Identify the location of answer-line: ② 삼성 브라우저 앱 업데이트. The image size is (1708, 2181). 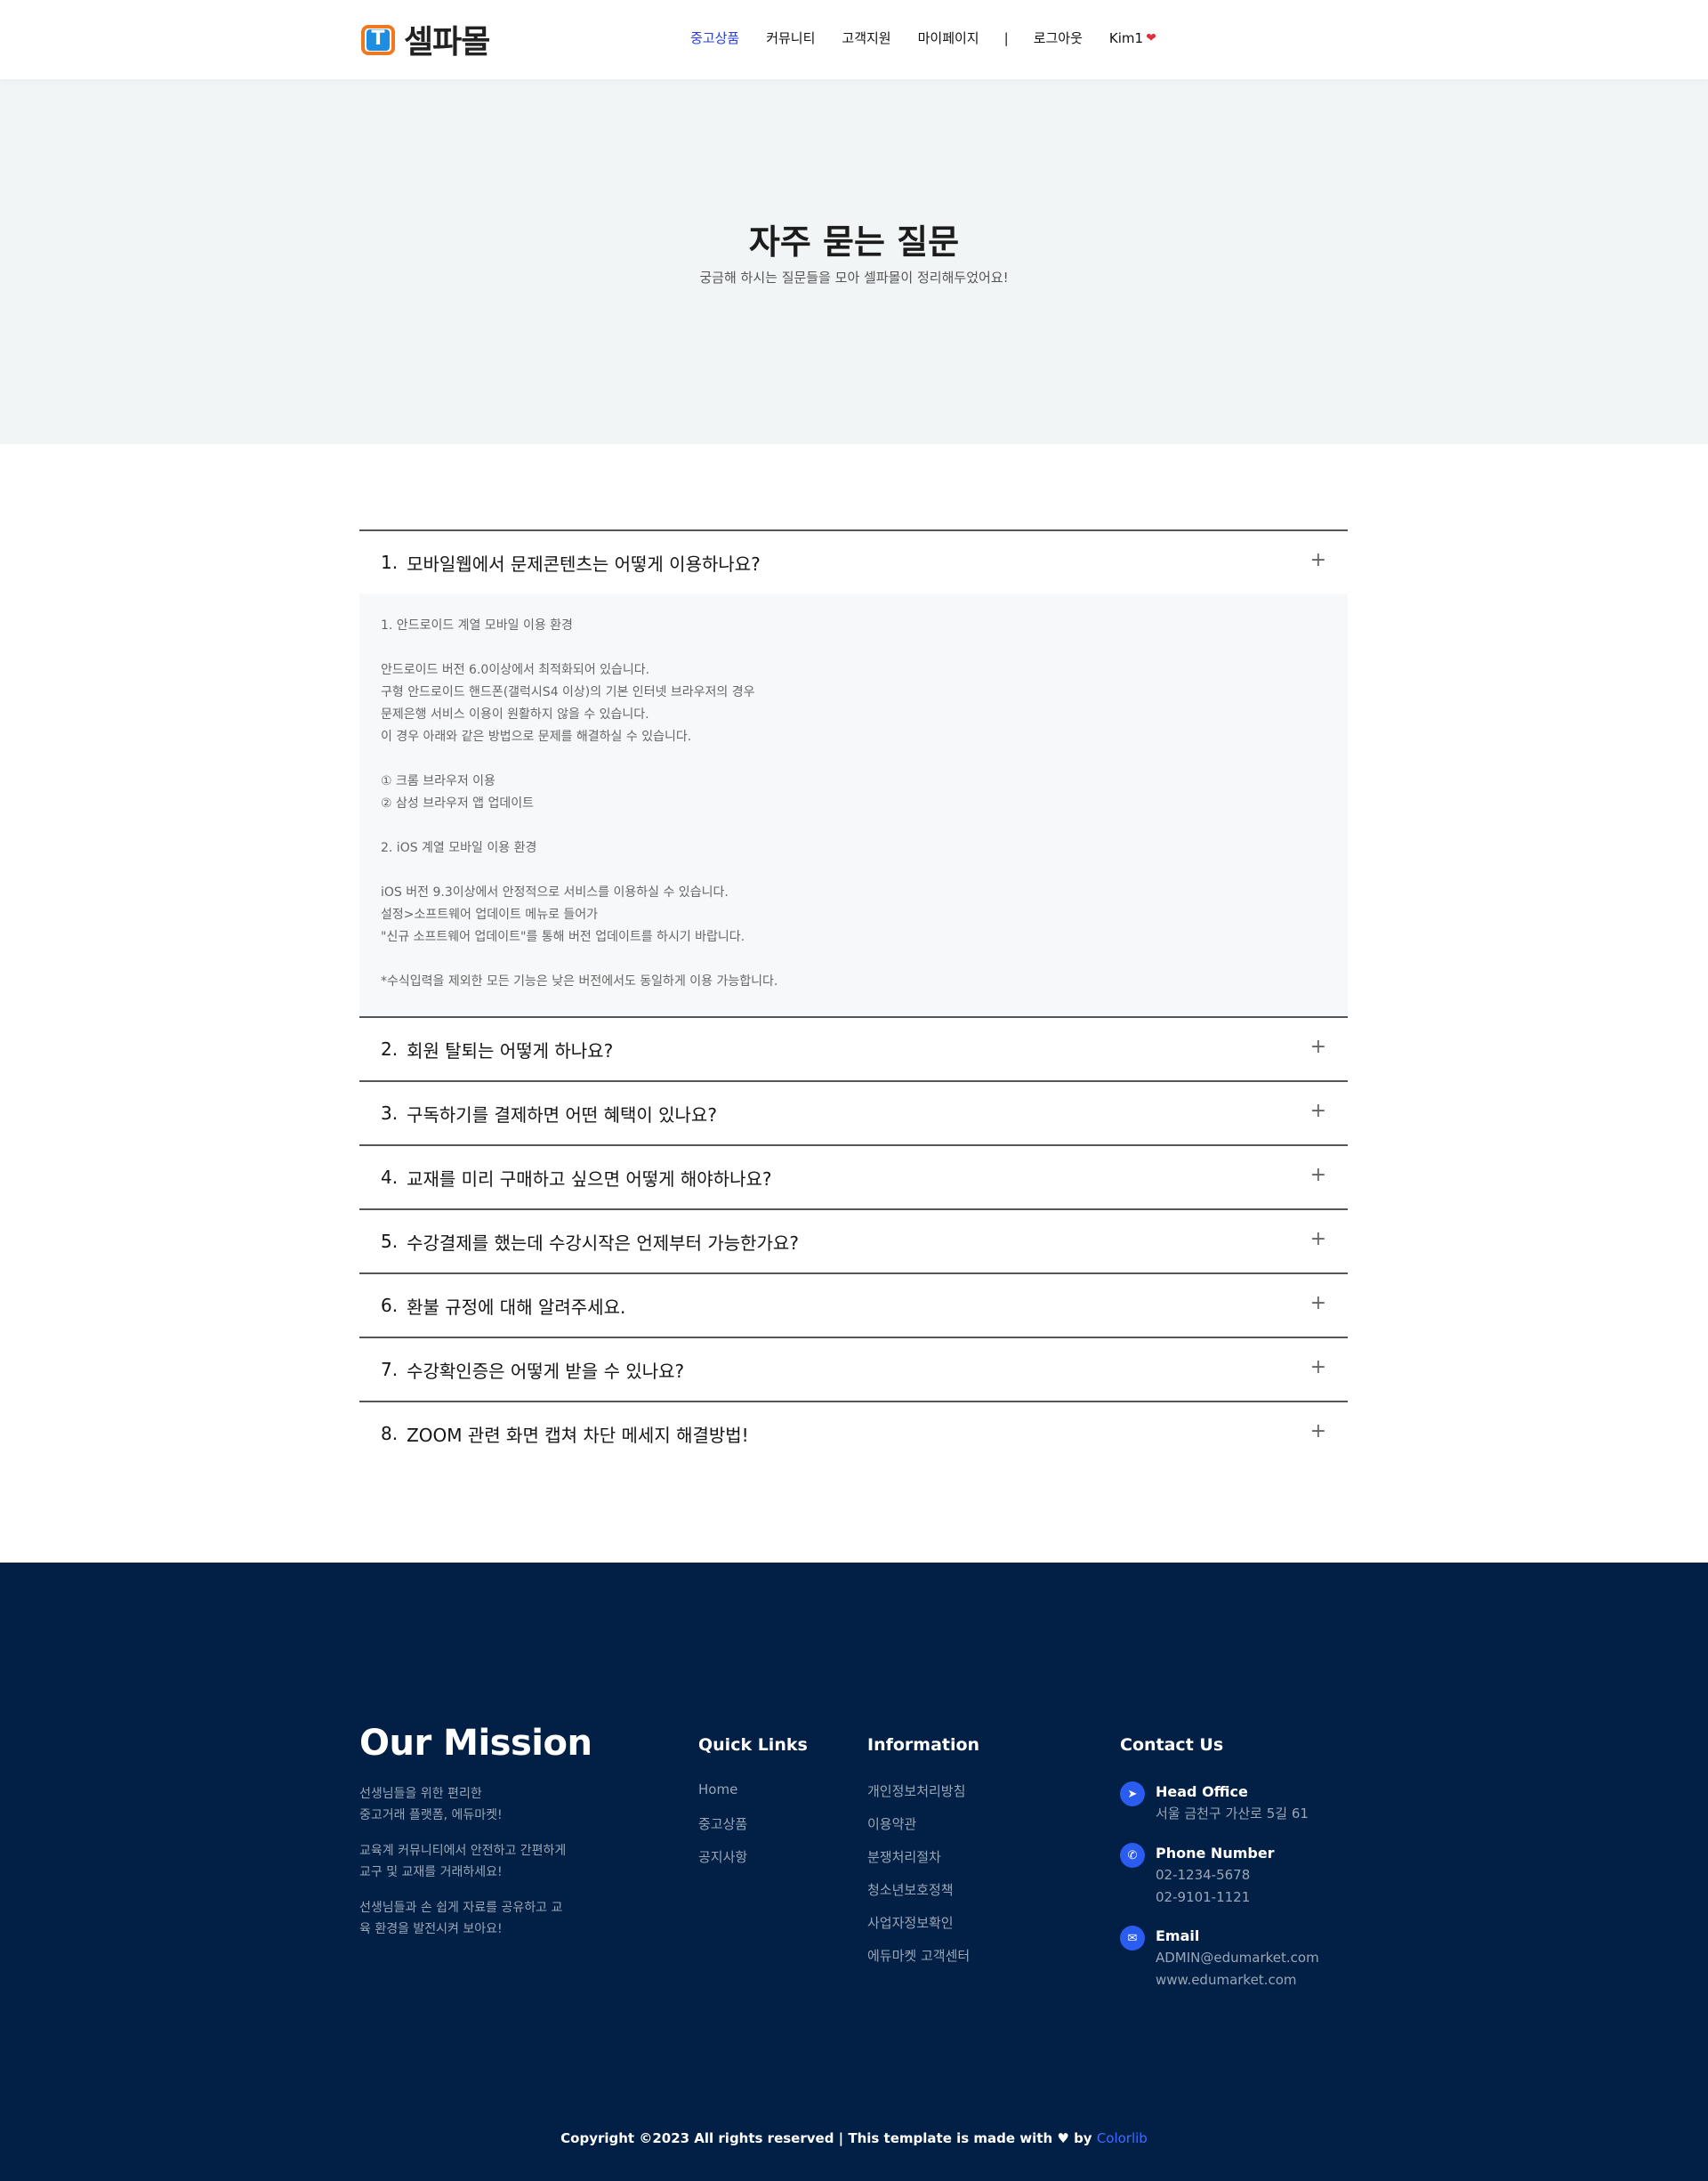
(458, 803).